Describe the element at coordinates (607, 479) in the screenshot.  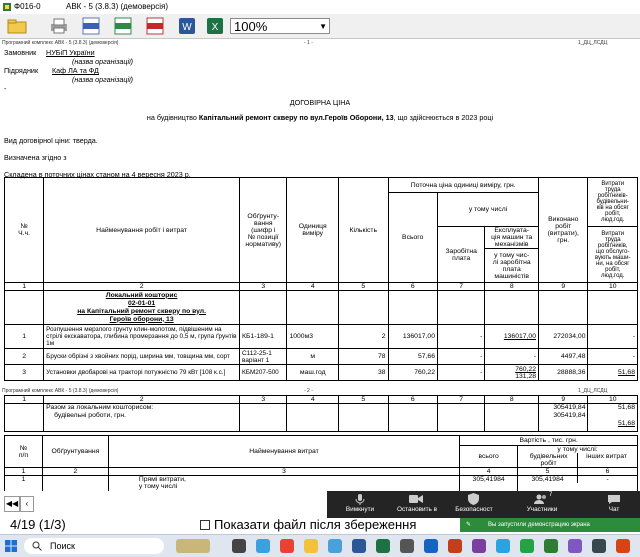
I see `row-other: -` at that location.